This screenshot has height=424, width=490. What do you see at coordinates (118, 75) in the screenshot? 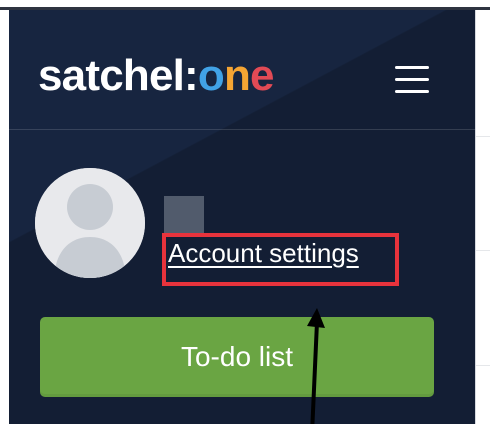
I see `logo-prefix: satchel:` at bounding box center [118, 75].